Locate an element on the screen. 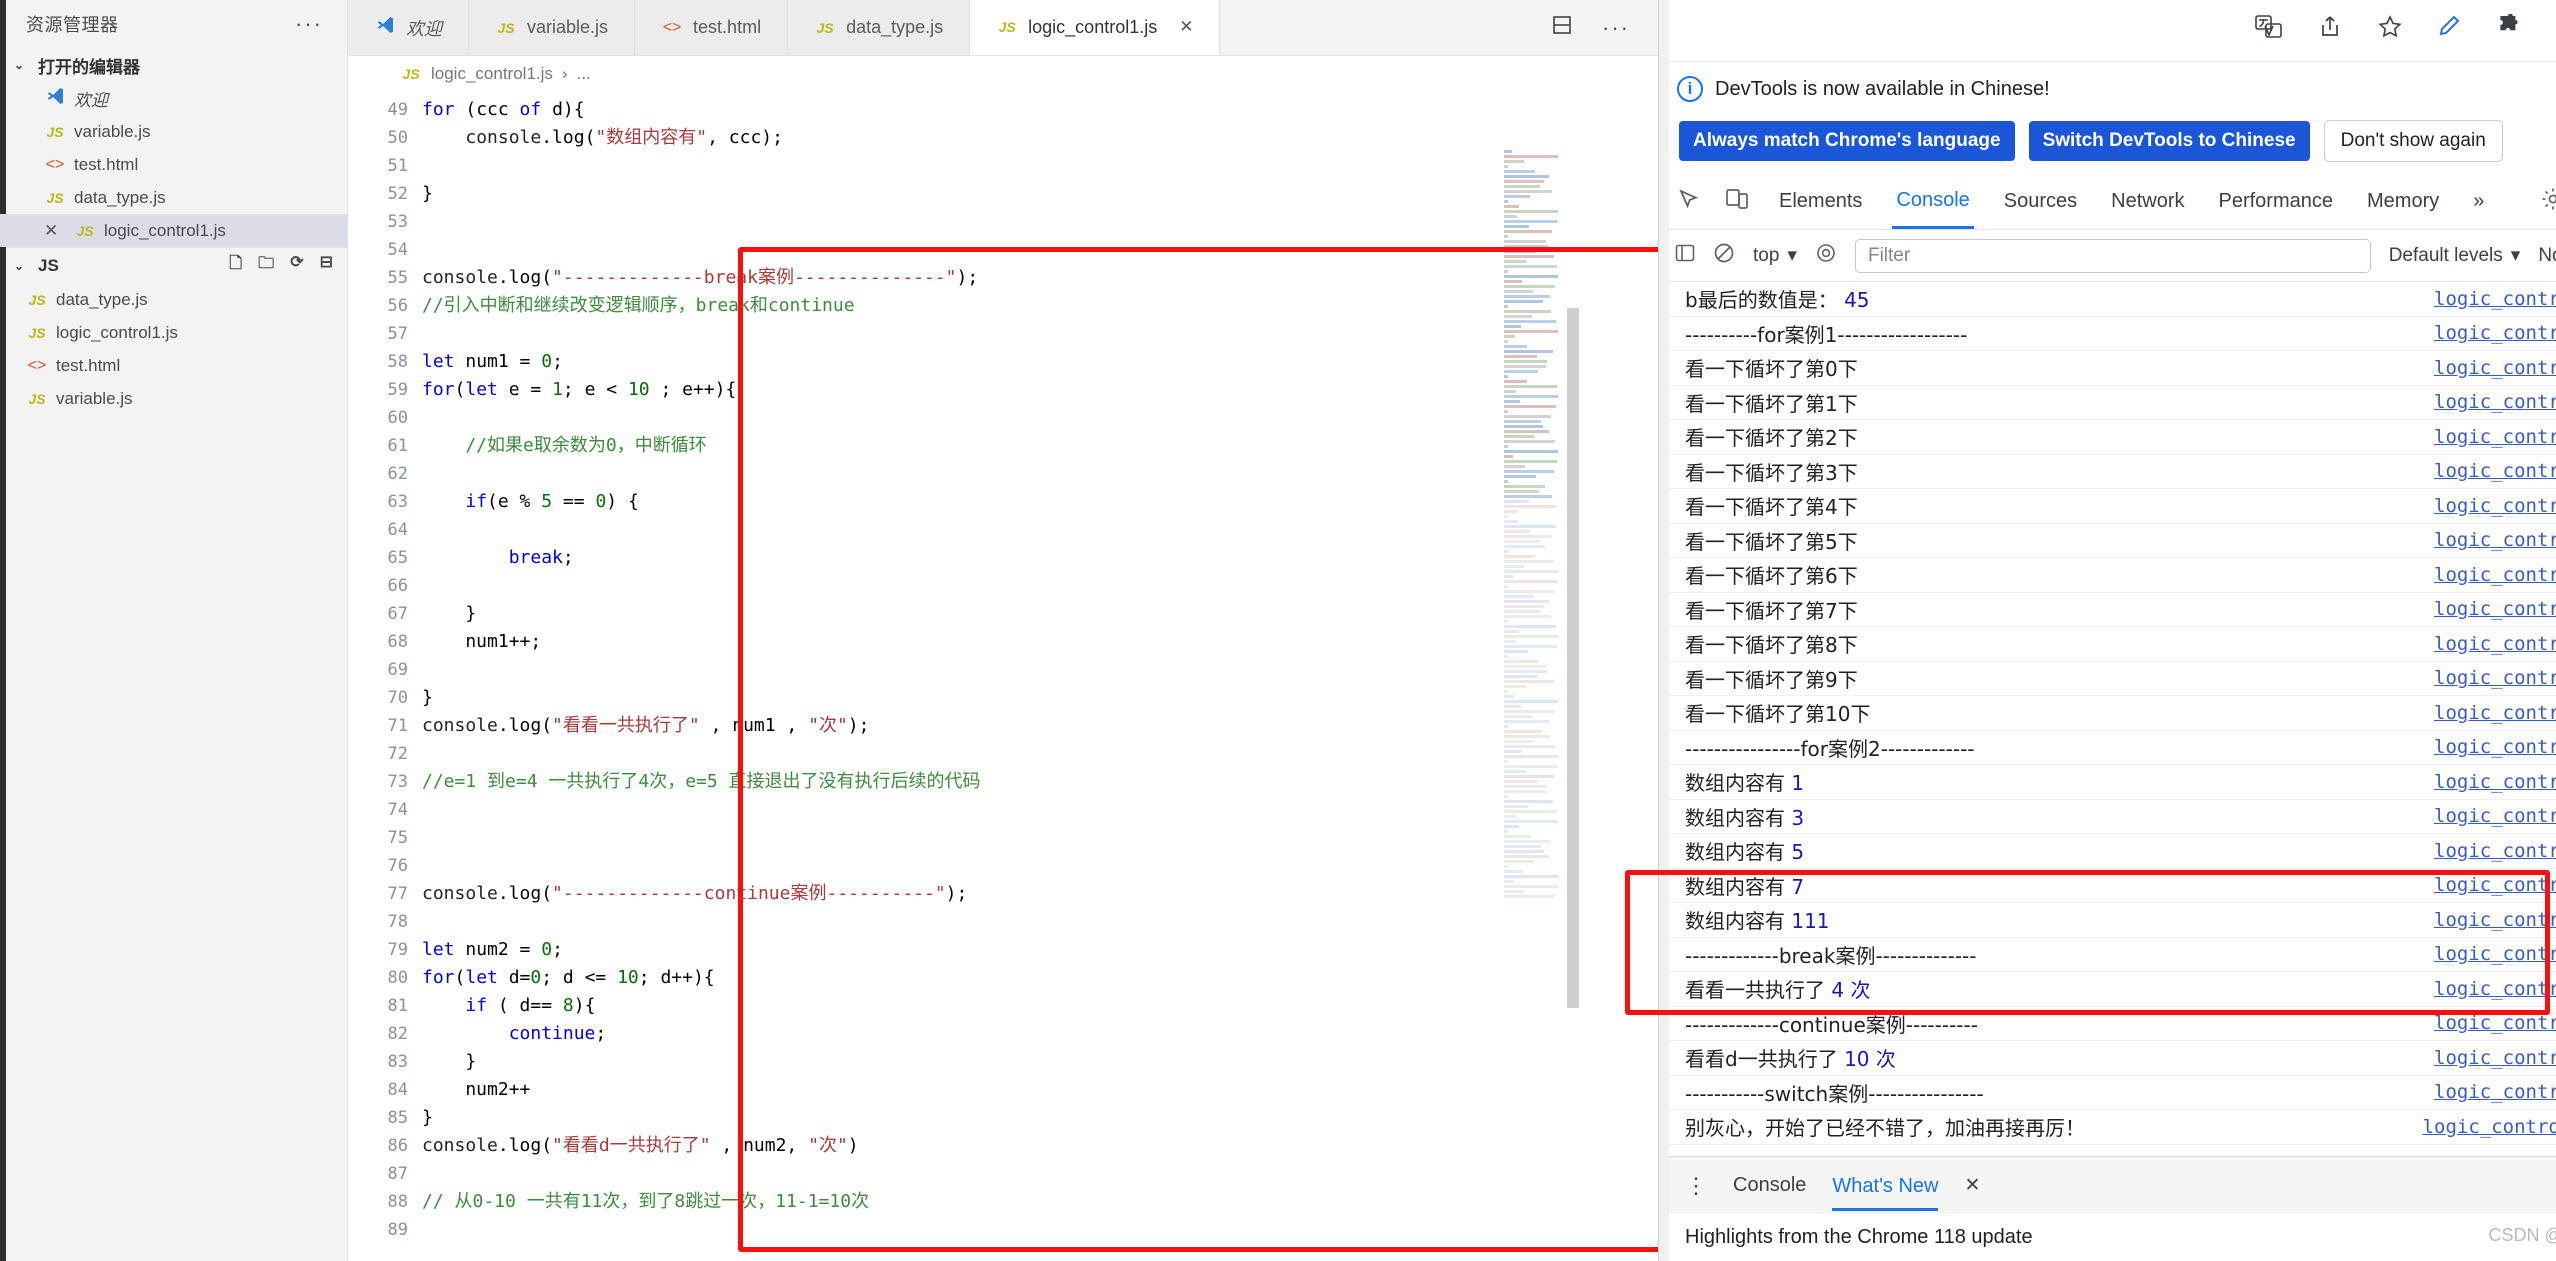 This screenshot has height=1261, width=2556. execution-context-selector: top ▾ is located at coordinates (1775, 255).